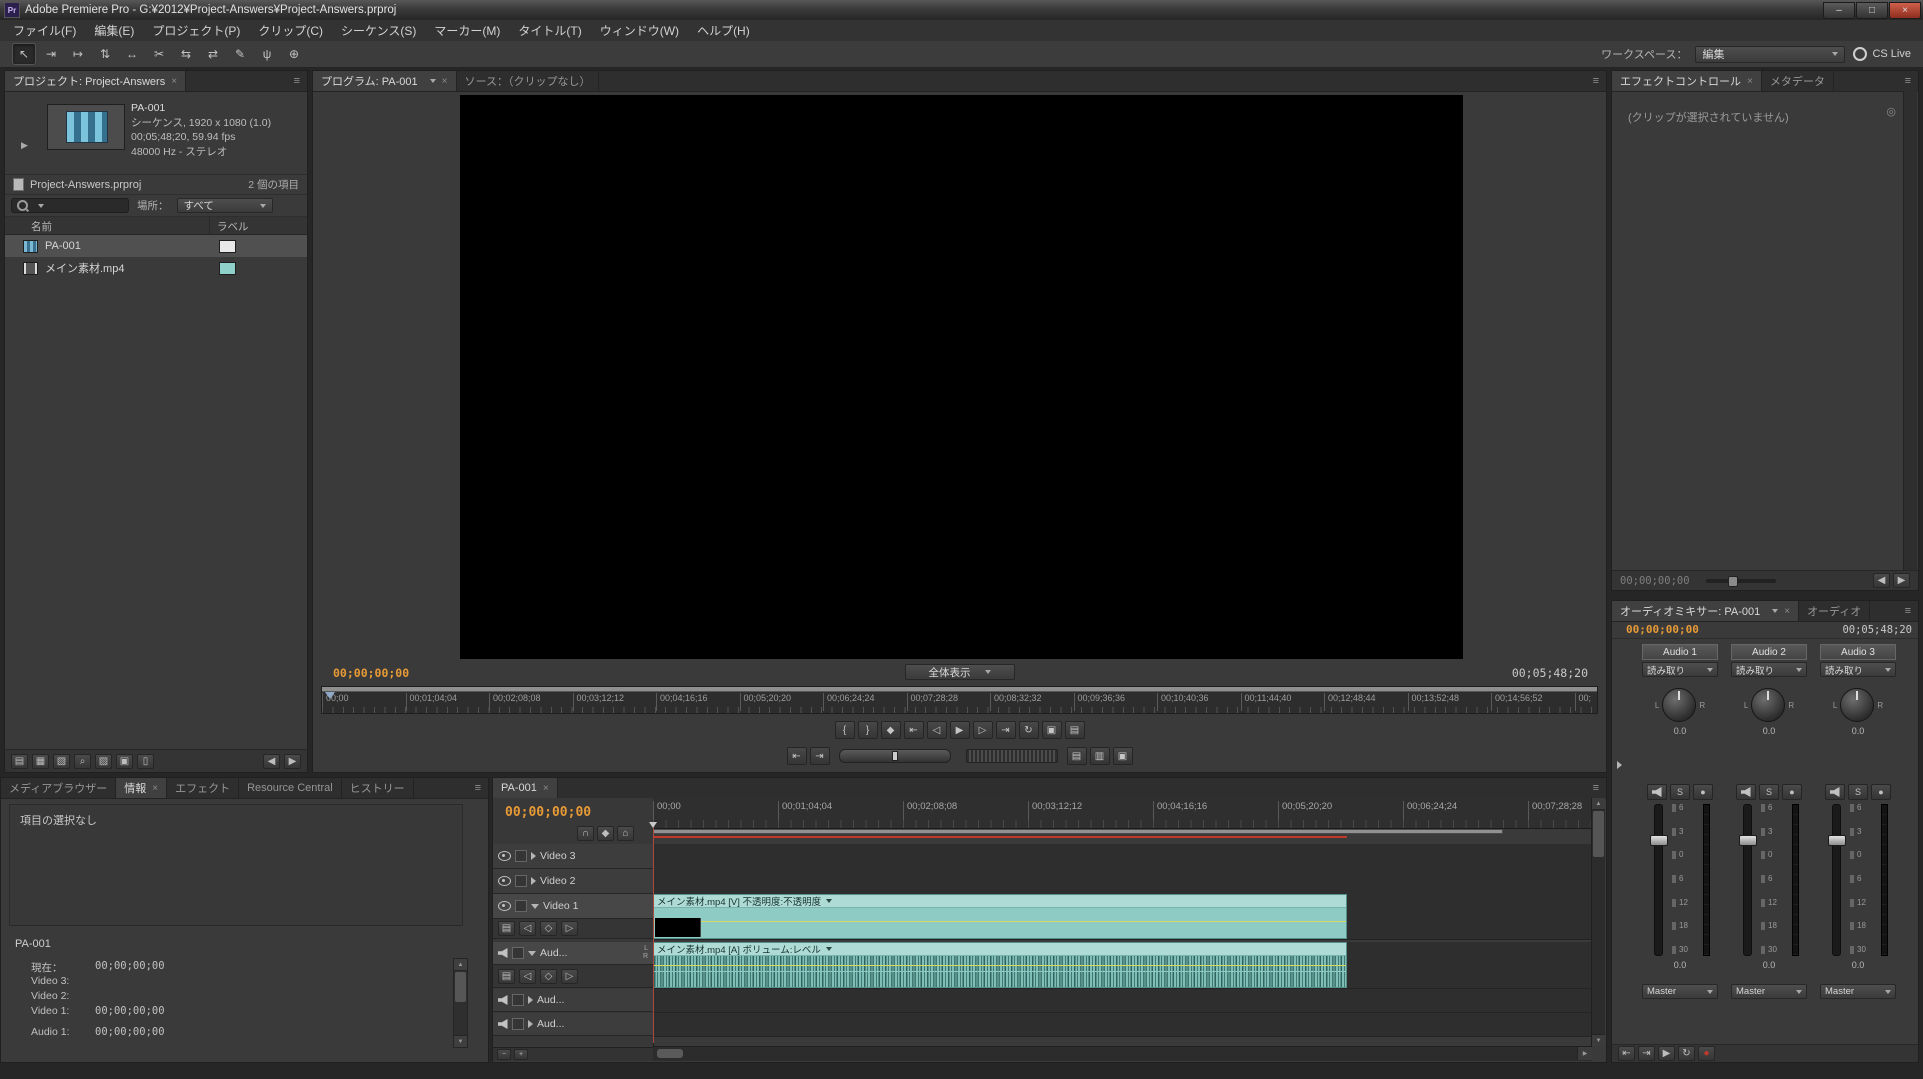  Describe the element at coordinates (1680, 731) in the screenshot. I see `pan-value: 0.0` at that location.